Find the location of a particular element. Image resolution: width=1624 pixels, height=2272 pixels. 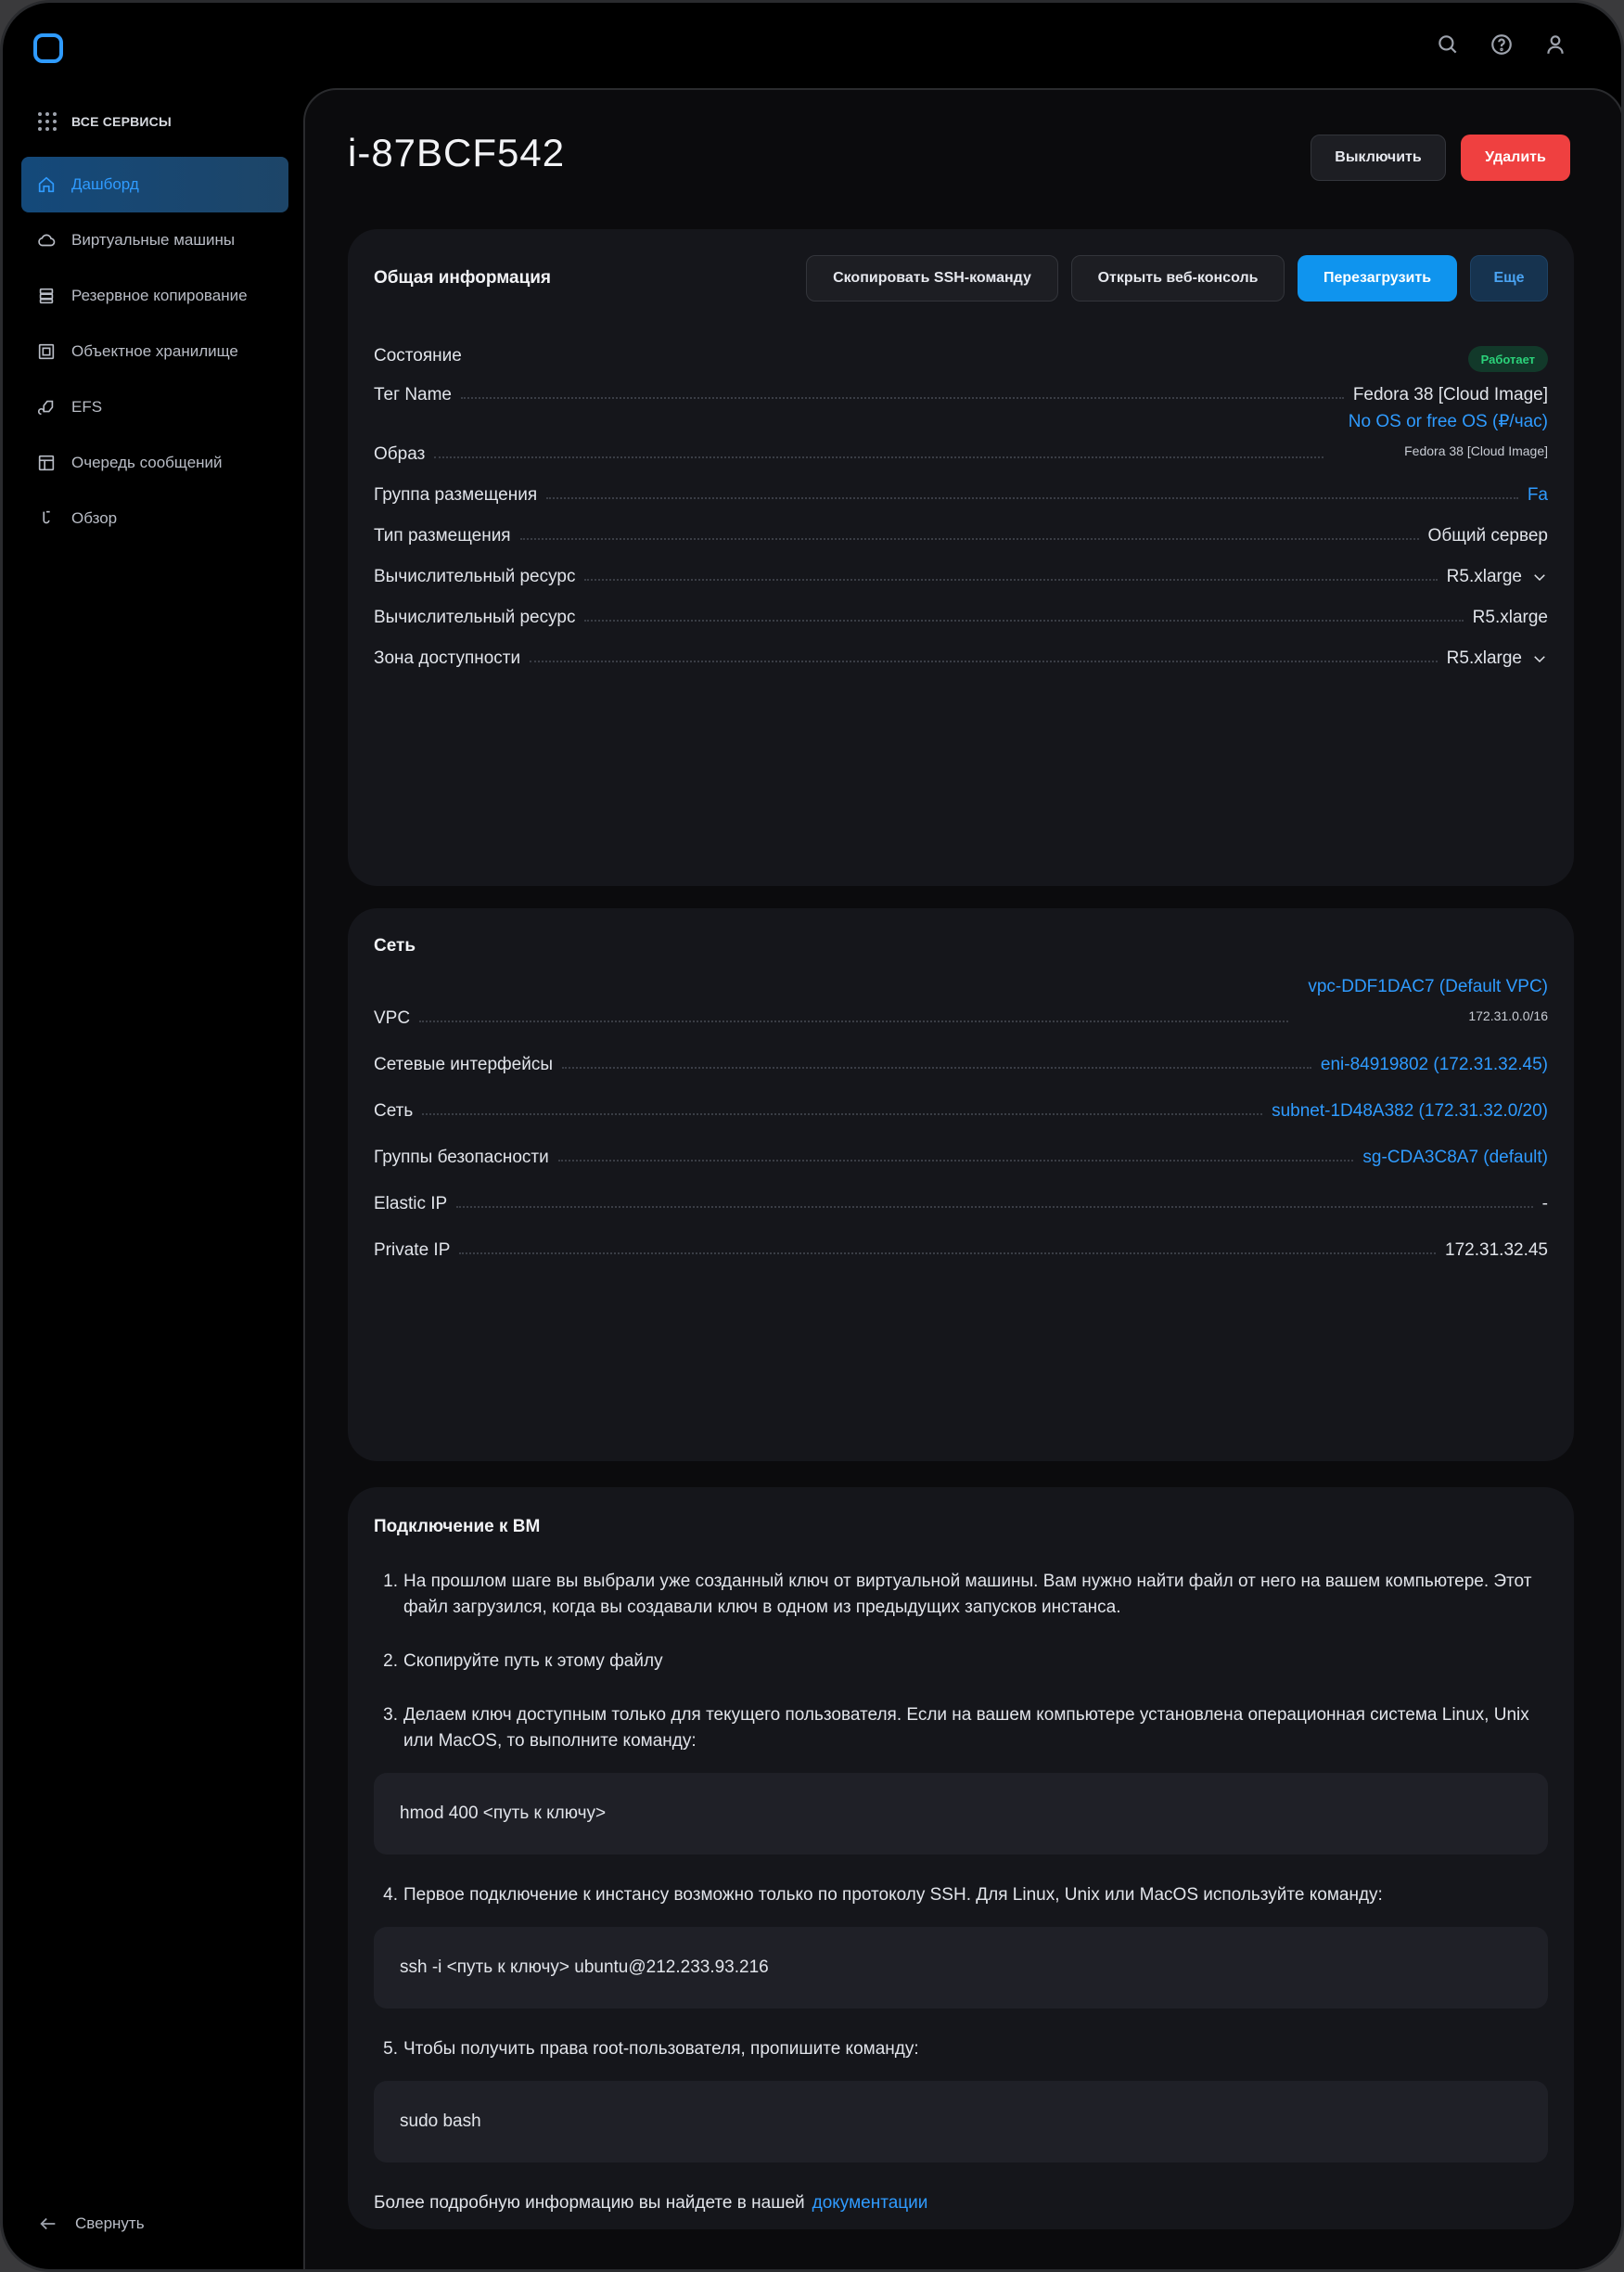

card-title: Подключение к ВМ is located at coordinates (457, 1526).